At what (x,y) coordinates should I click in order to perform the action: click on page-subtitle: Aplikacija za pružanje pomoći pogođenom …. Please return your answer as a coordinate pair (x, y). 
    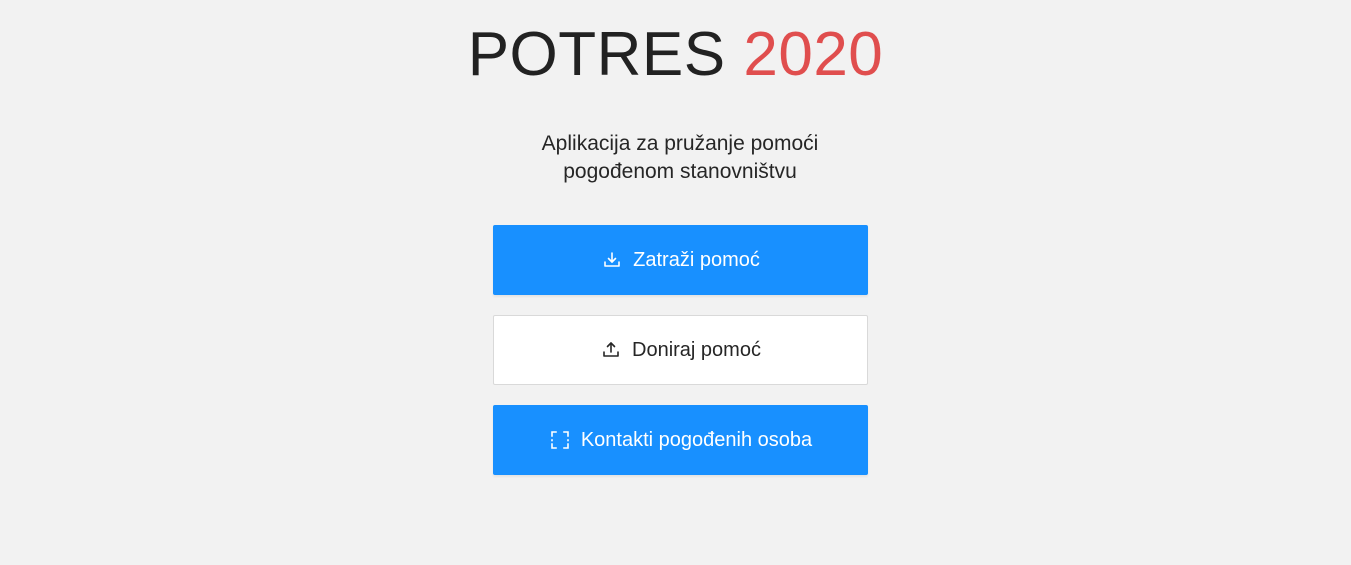
    Looking at the image, I should click on (680, 158).